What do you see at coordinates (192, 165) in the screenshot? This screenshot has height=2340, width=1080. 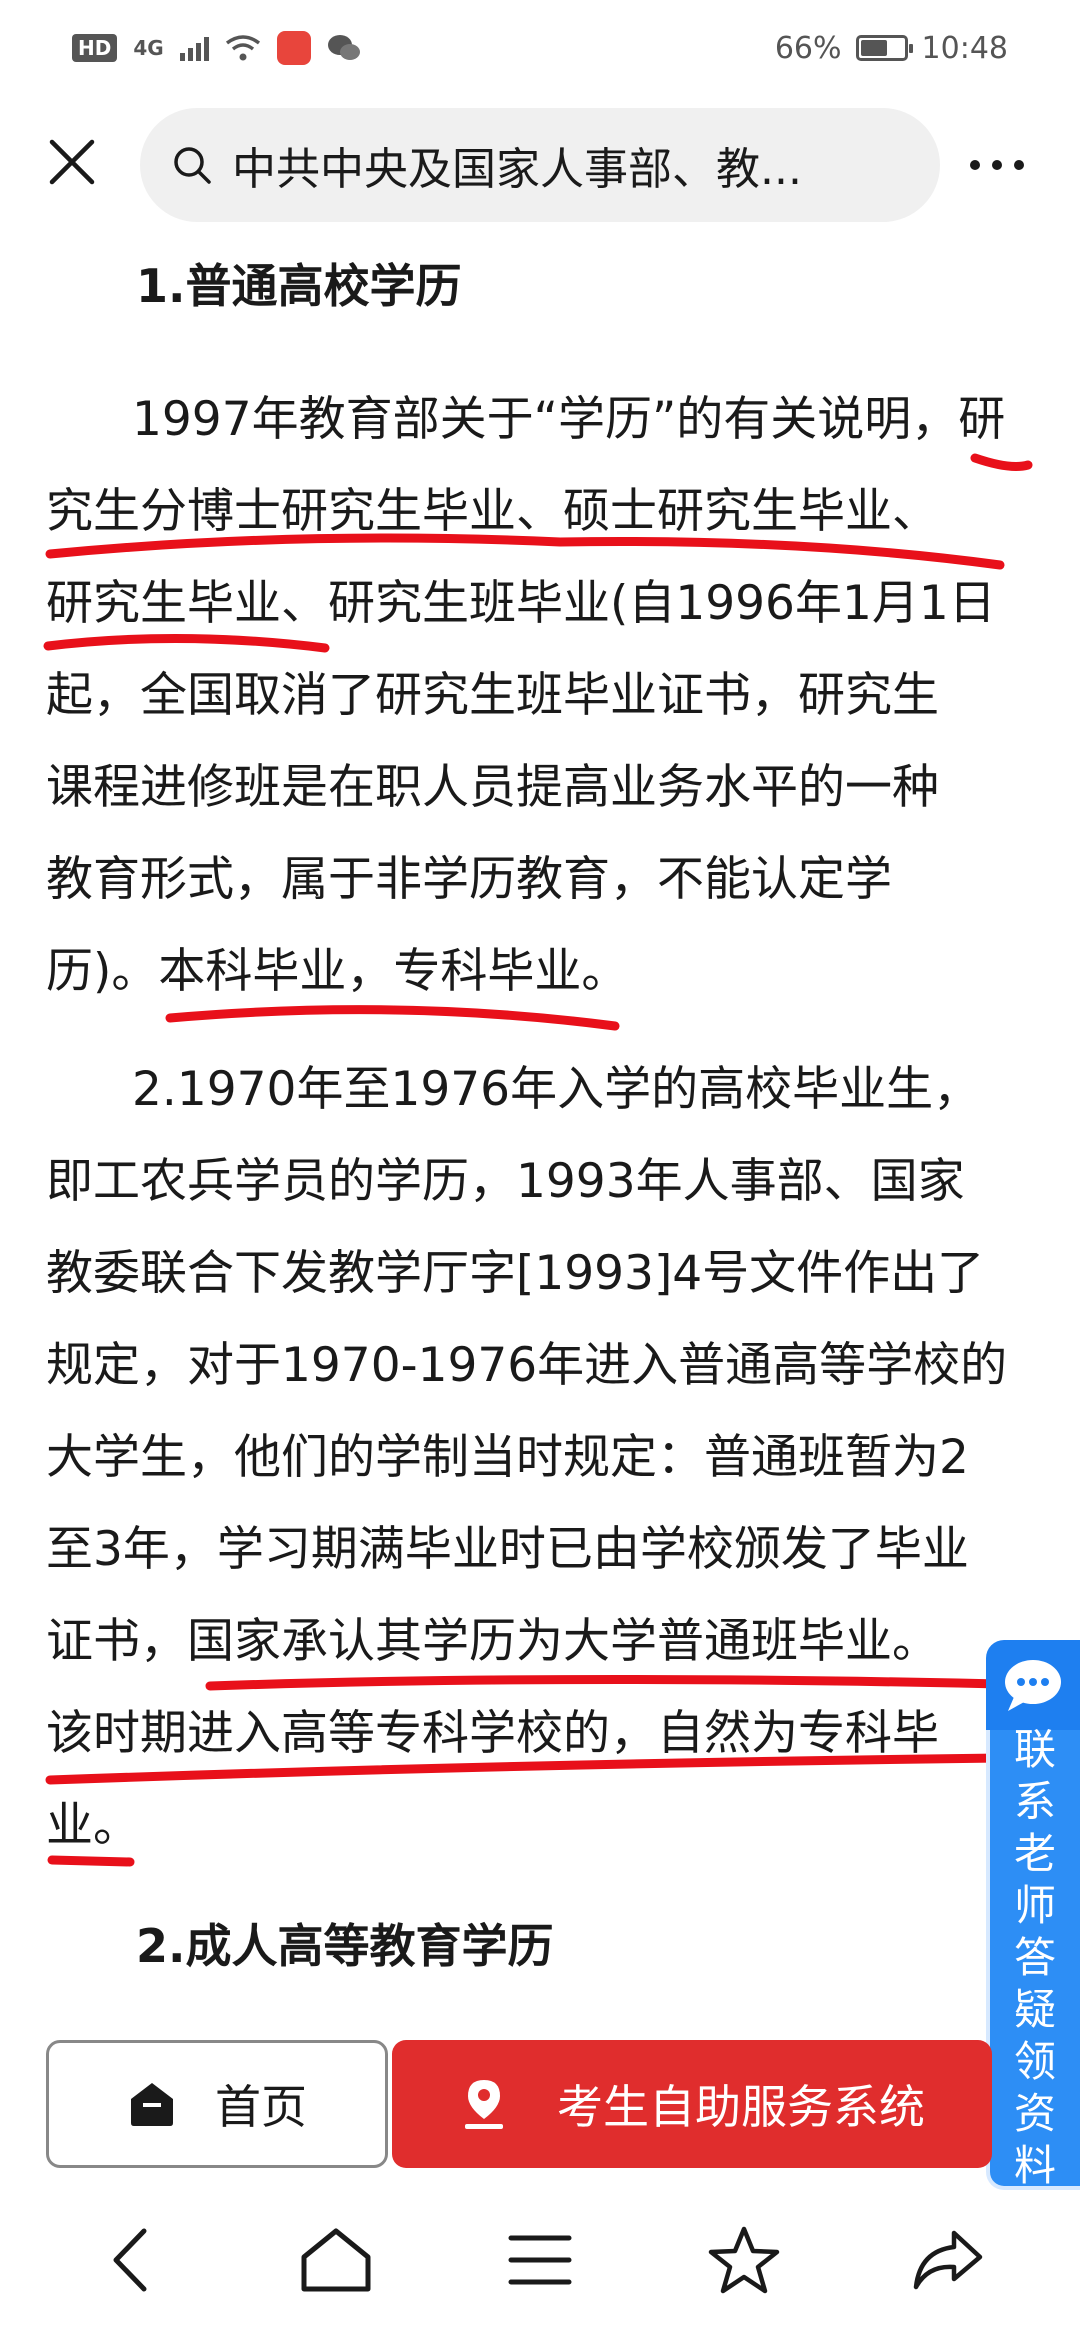 I see `search-icon` at bounding box center [192, 165].